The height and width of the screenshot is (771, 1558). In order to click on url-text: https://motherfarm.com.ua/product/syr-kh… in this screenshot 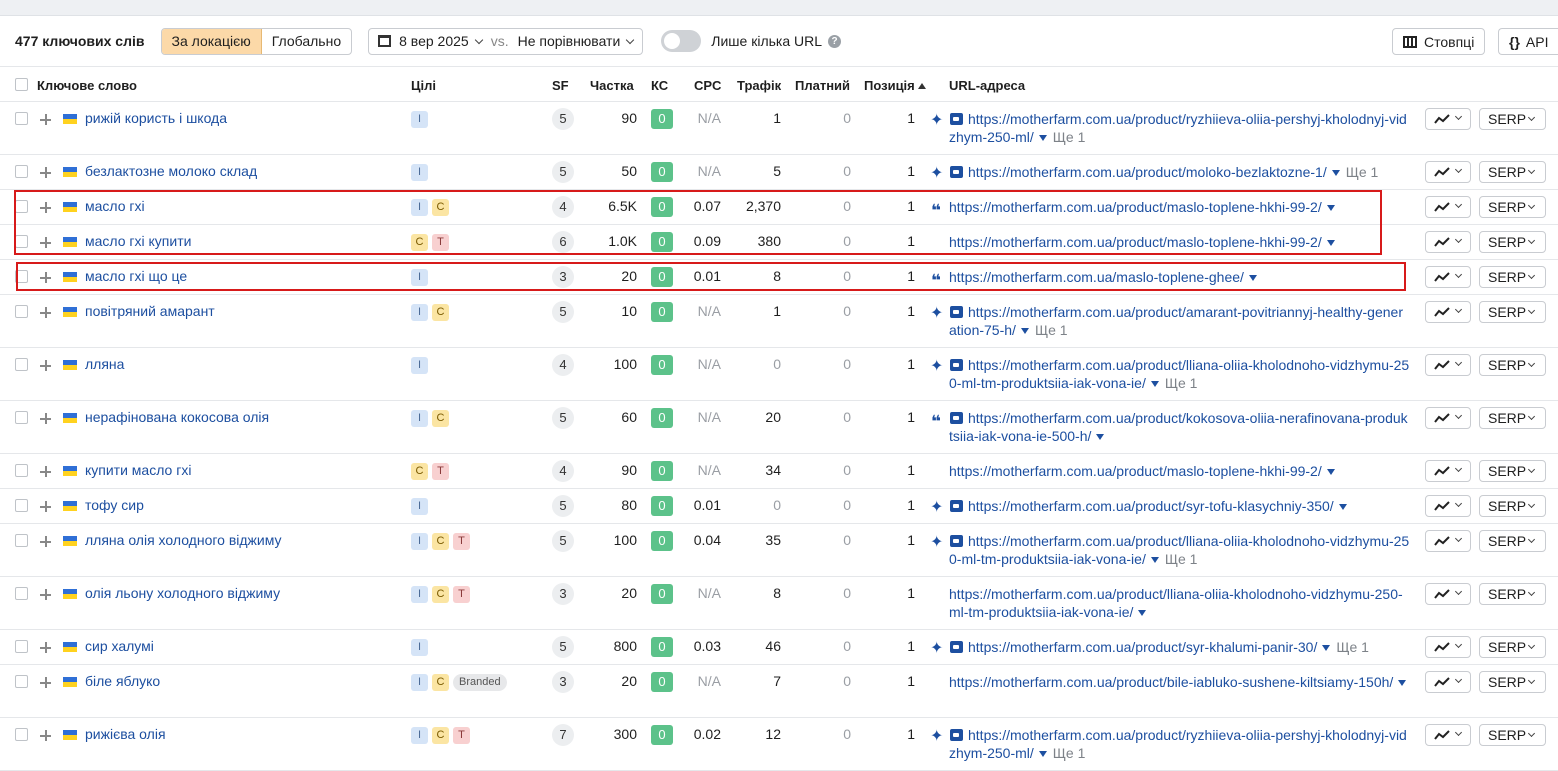, I will do `click(1142, 647)`.